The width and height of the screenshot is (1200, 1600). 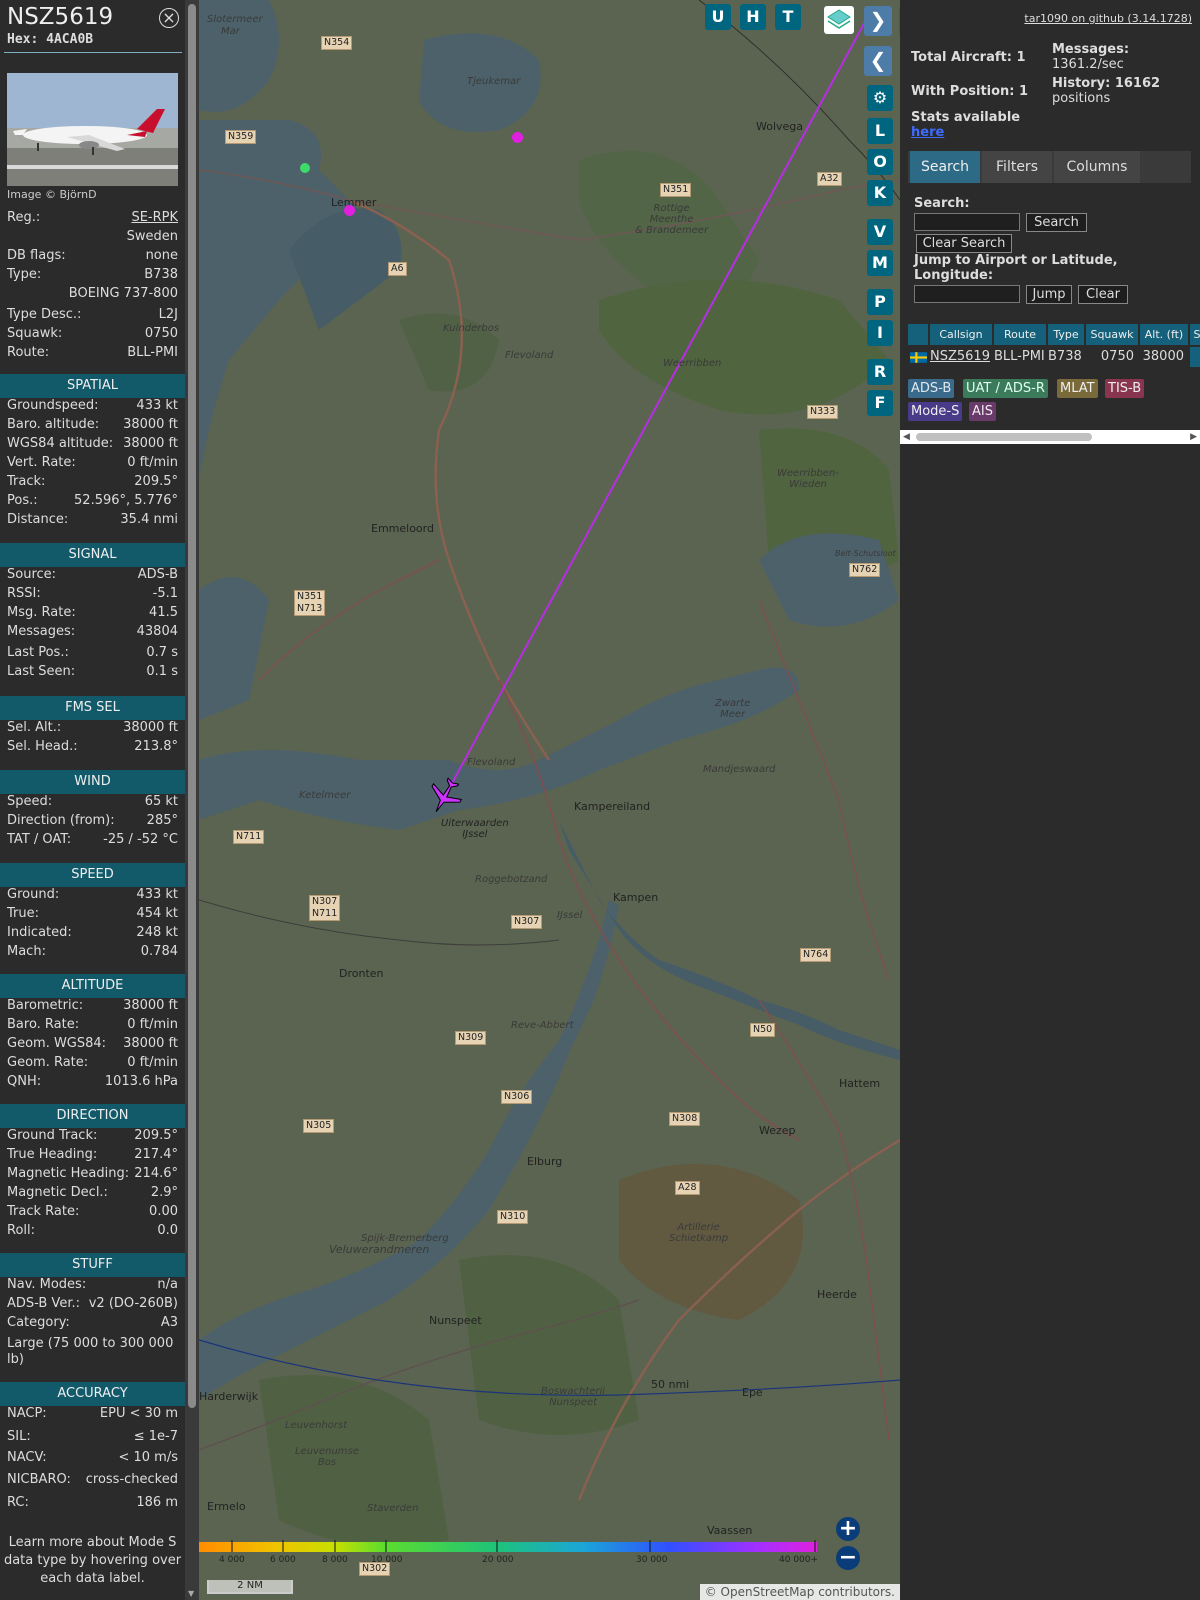 What do you see at coordinates (154, 217) in the screenshot?
I see `info-value: SE-RPK` at bounding box center [154, 217].